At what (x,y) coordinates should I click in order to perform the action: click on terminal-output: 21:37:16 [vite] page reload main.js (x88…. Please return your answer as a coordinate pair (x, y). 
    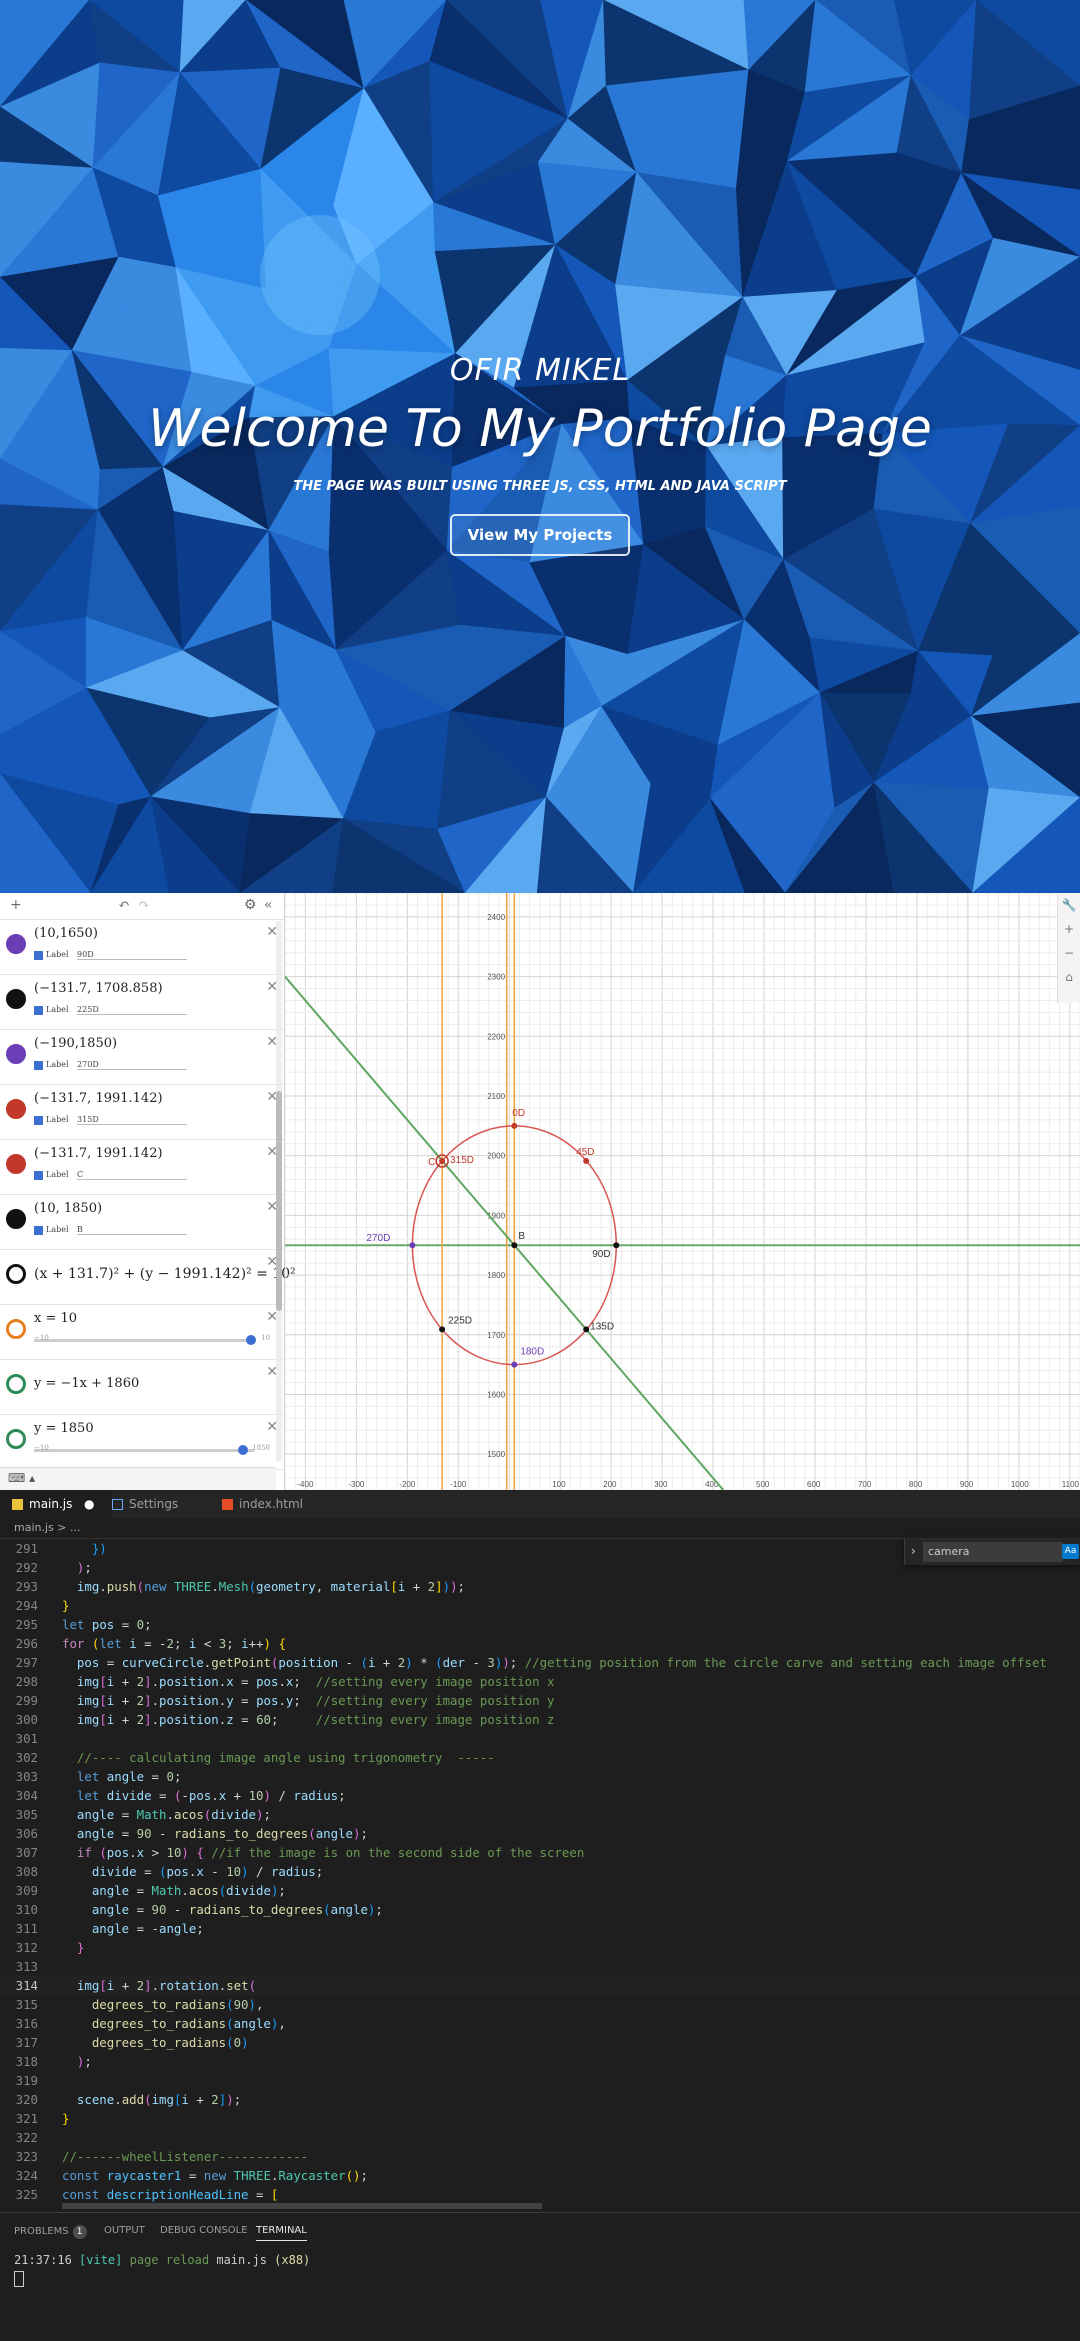
    Looking at the image, I should click on (162, 2269).